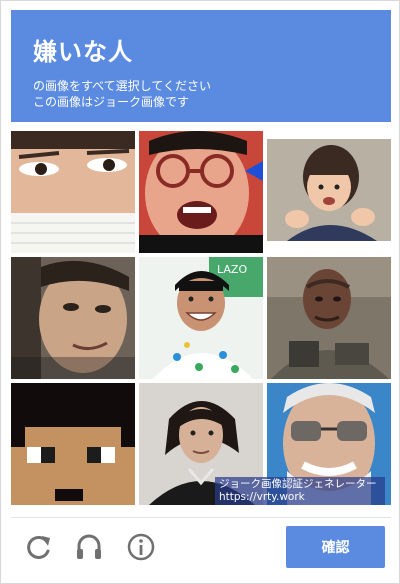 Image resolution: width=400 pixels, height=584 pixels. I want to click on watermark-line-1: ジョーク画像認証ジェネレーター, so click(298, 484).